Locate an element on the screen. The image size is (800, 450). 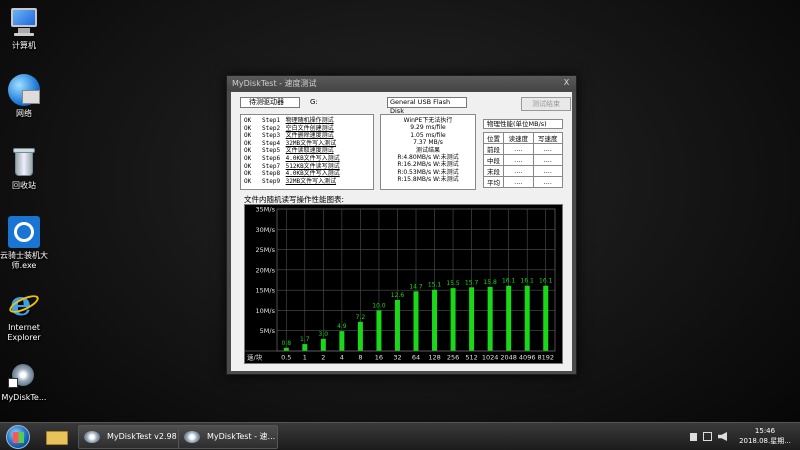
step-id: Step5 is located at coordinates (271, 151).